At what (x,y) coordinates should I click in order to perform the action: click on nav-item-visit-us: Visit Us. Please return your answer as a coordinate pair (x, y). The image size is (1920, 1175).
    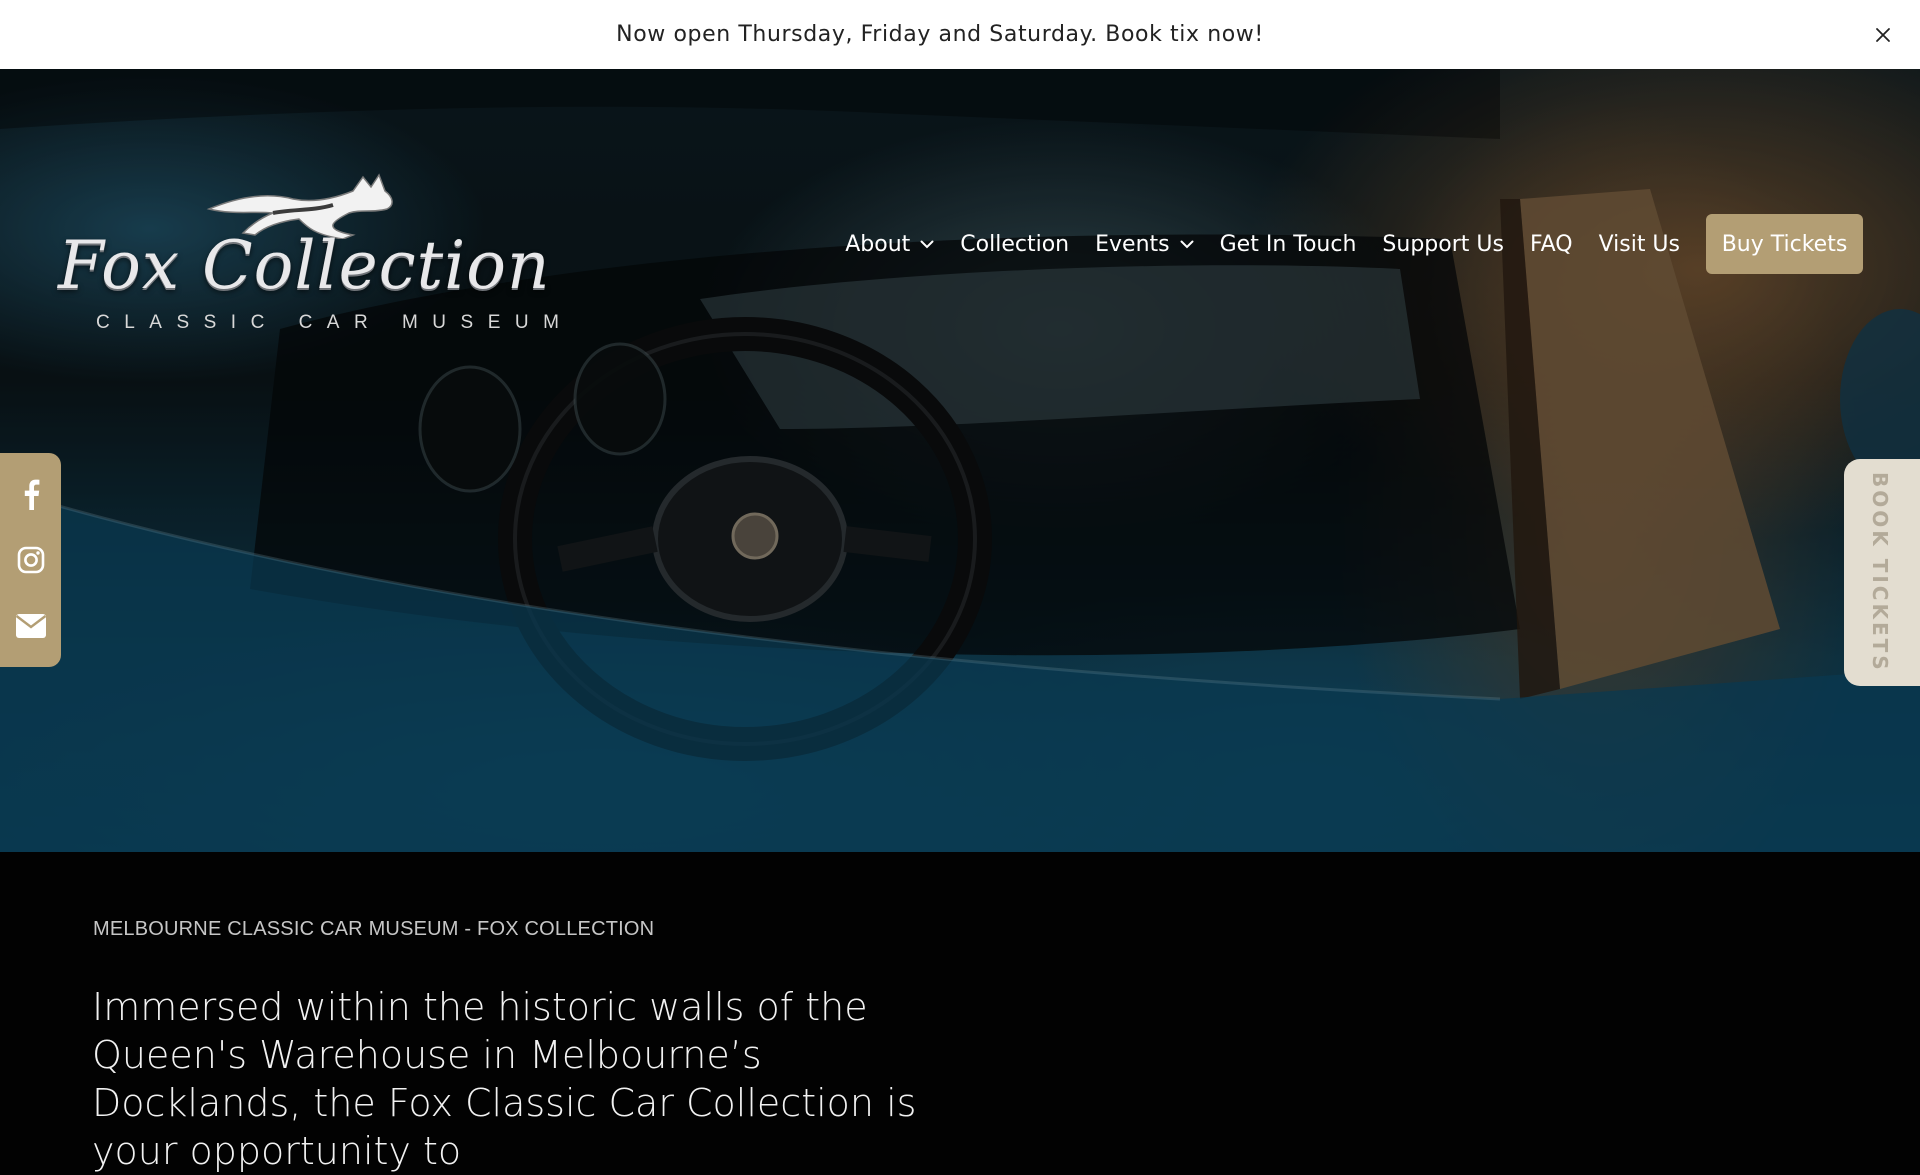
    Looking at the image, I should click on (1639, 244).